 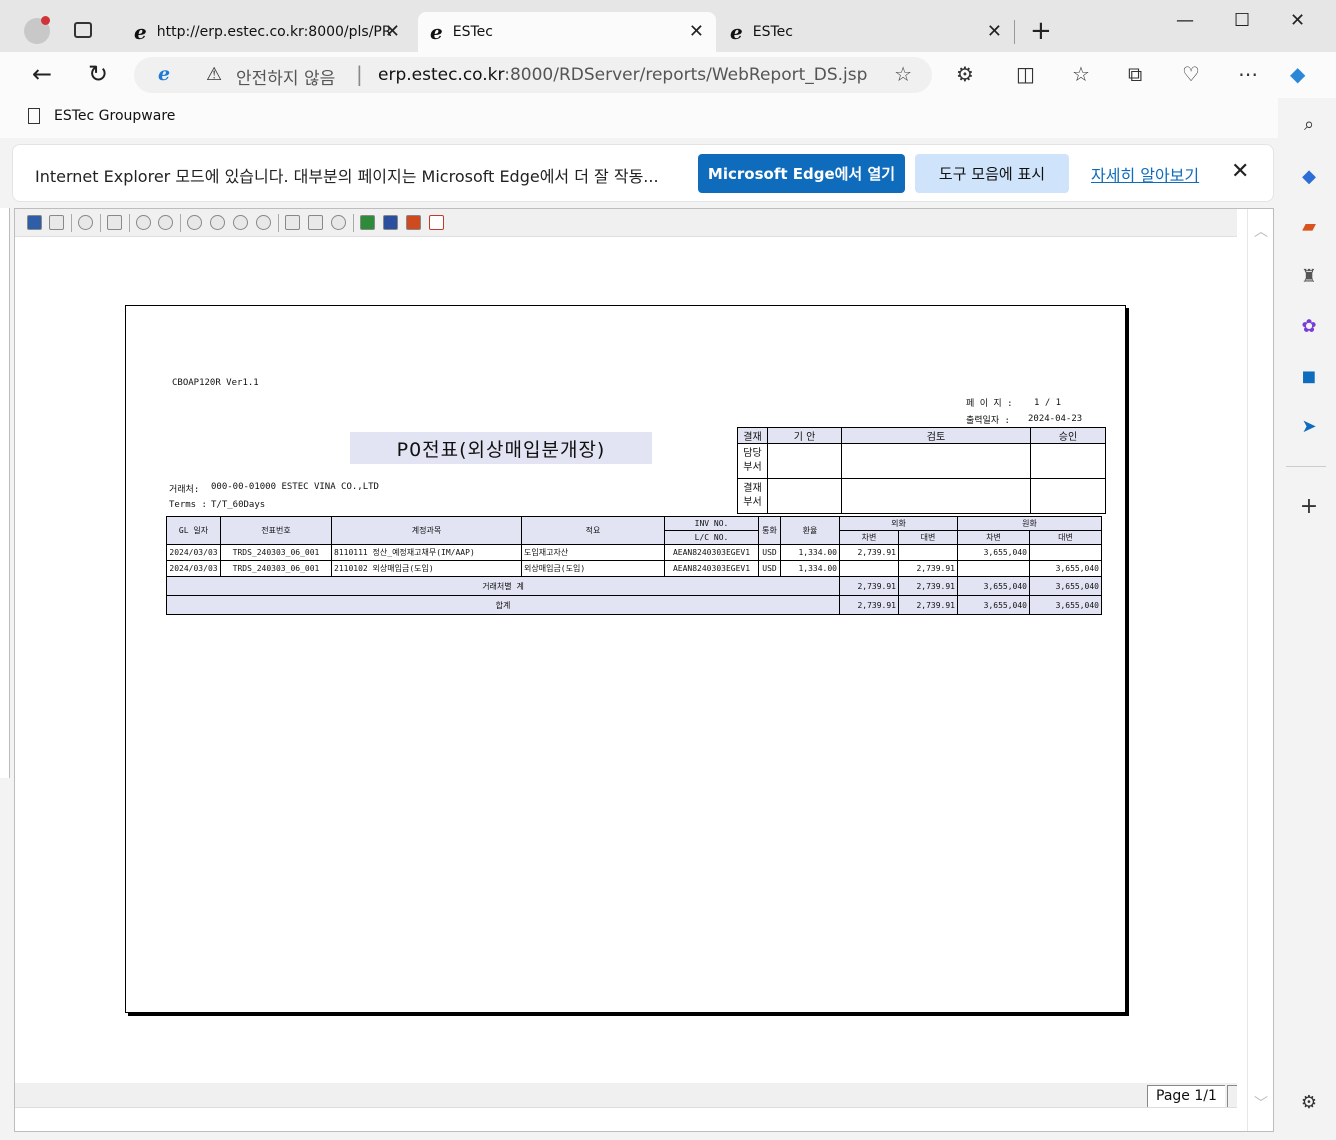 I want to click on learn-more-link: 자세히 알아보기, so click(x=1145, y=174).